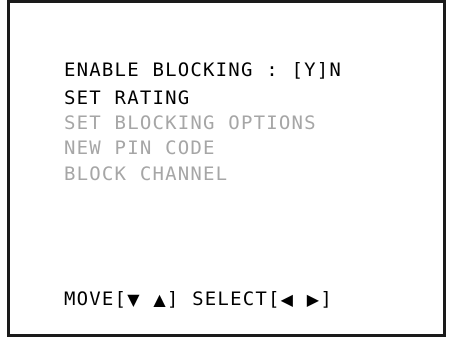 This screenshot has height=345, width=453. I want to click on select-close-bracket: ], so click(326, 299).